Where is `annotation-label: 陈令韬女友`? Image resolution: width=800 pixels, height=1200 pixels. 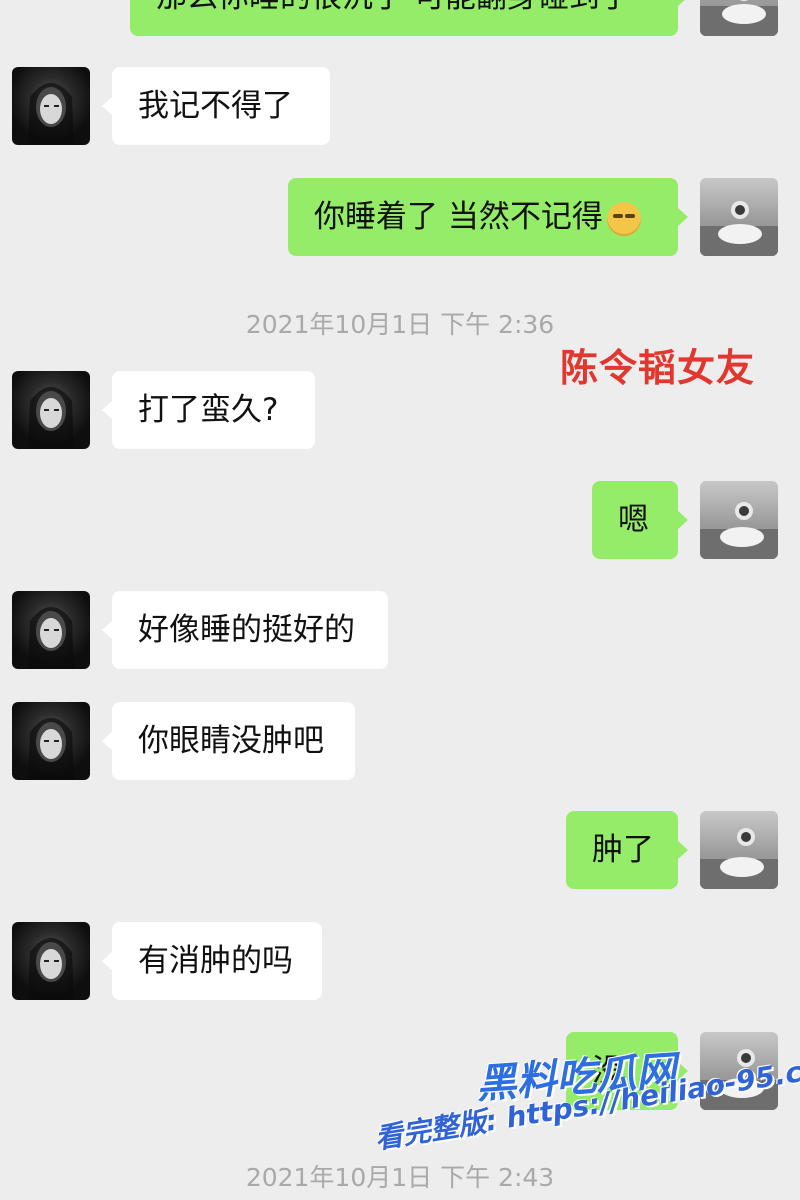
annotation-label: 陈令韬女友 is located at coordinates (658, 368).